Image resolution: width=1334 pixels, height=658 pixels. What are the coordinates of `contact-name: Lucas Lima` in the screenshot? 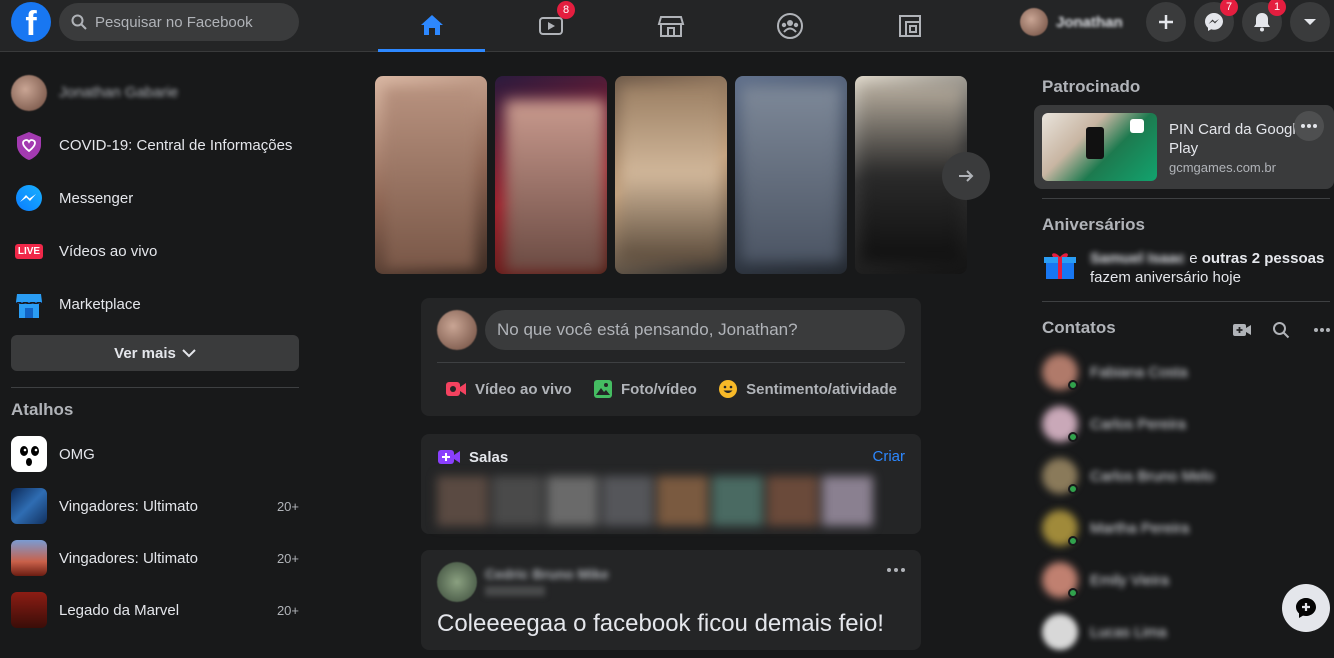 It's located at (1128, 632).